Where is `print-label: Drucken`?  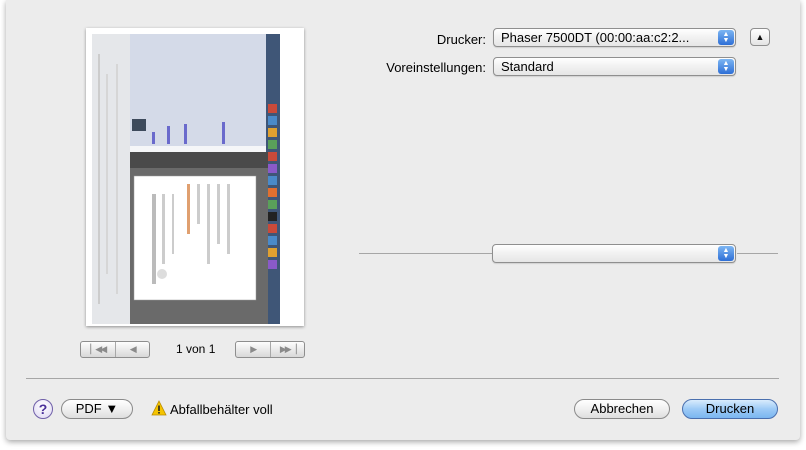 print-label: Drucken is located at coordinates (730, 408).